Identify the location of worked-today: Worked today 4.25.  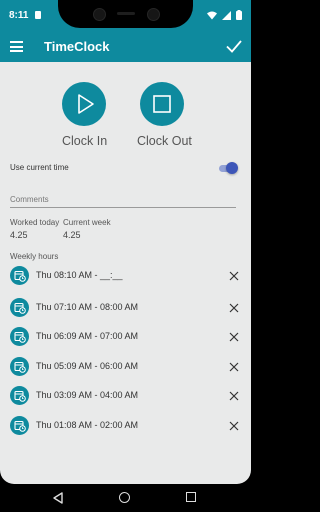
(34, 229).